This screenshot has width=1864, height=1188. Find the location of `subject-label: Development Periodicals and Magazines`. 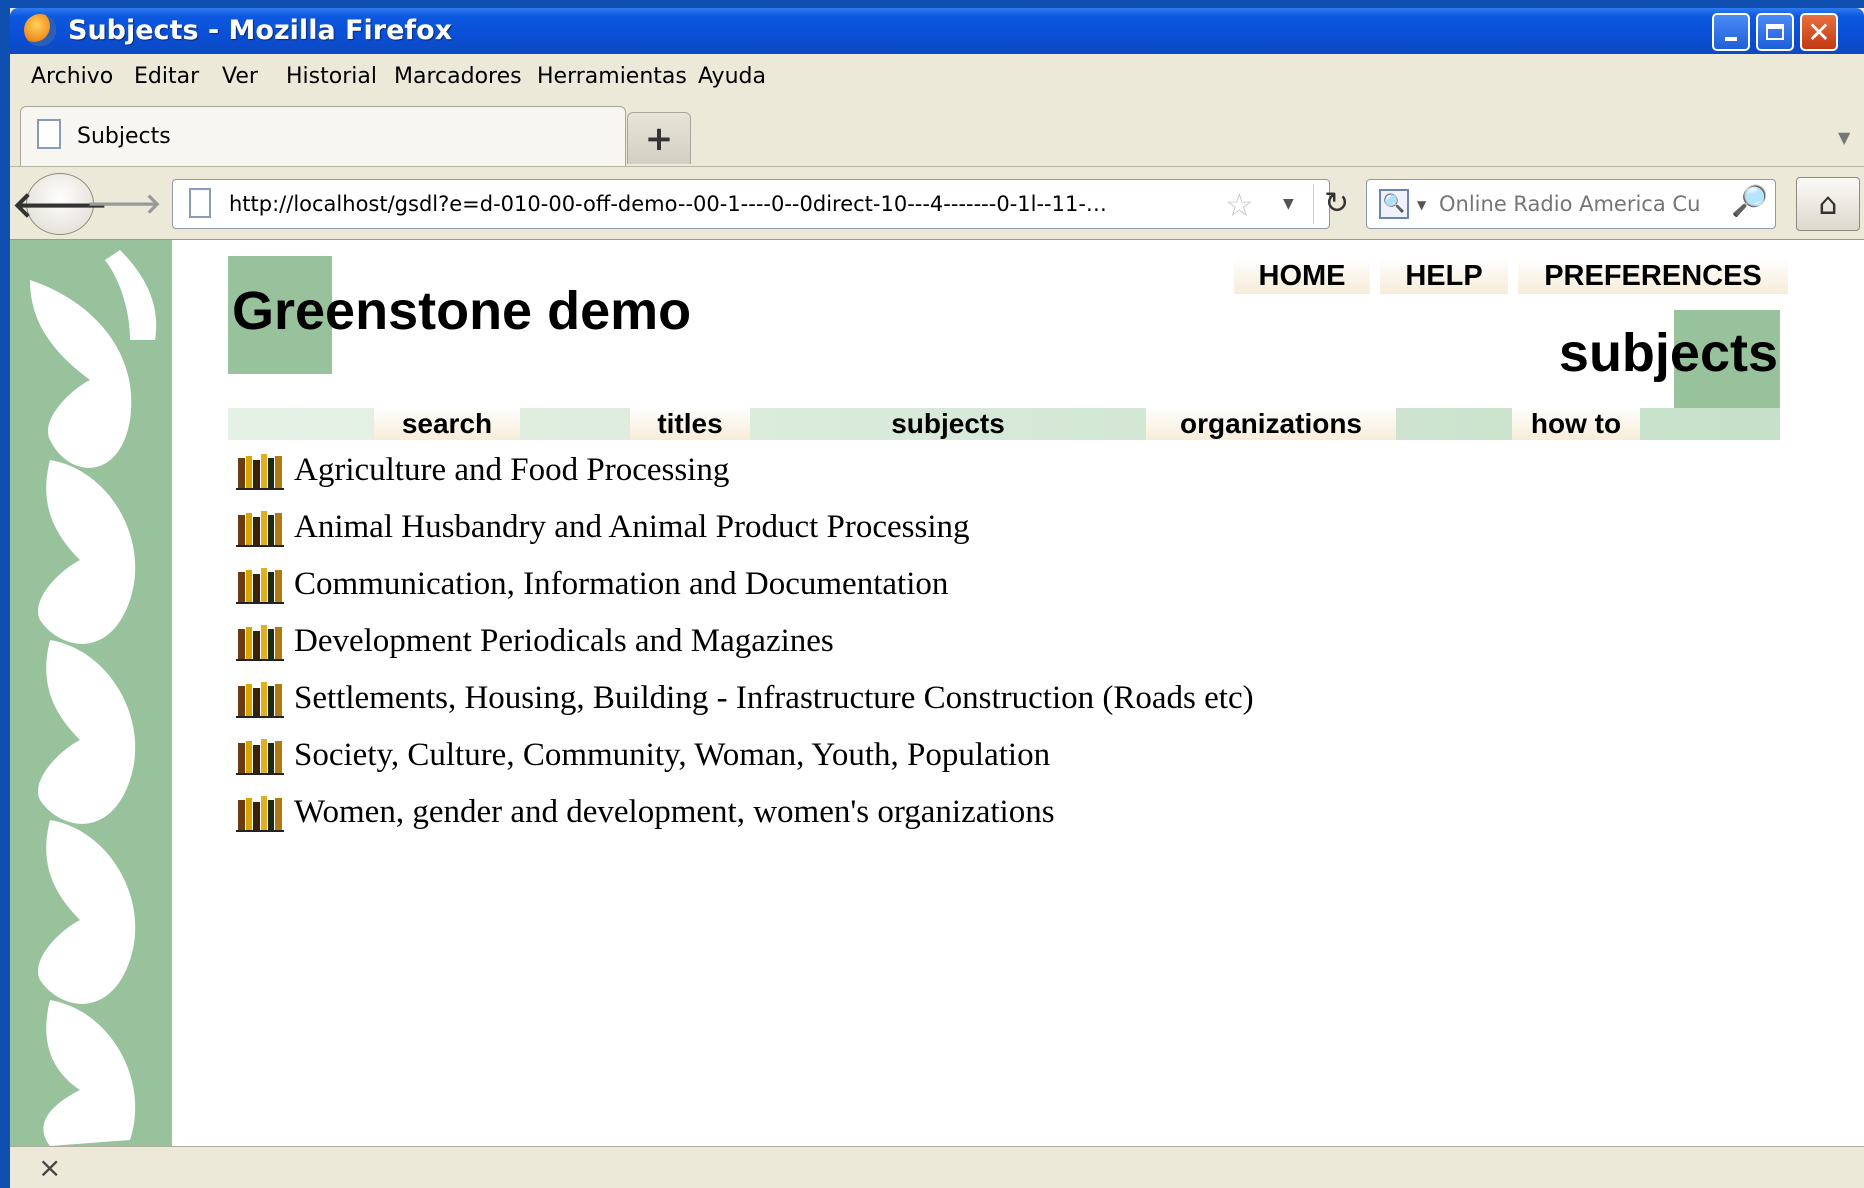

subject-label: Development Periodicals and Magazines is located at coordinates (564, 641).